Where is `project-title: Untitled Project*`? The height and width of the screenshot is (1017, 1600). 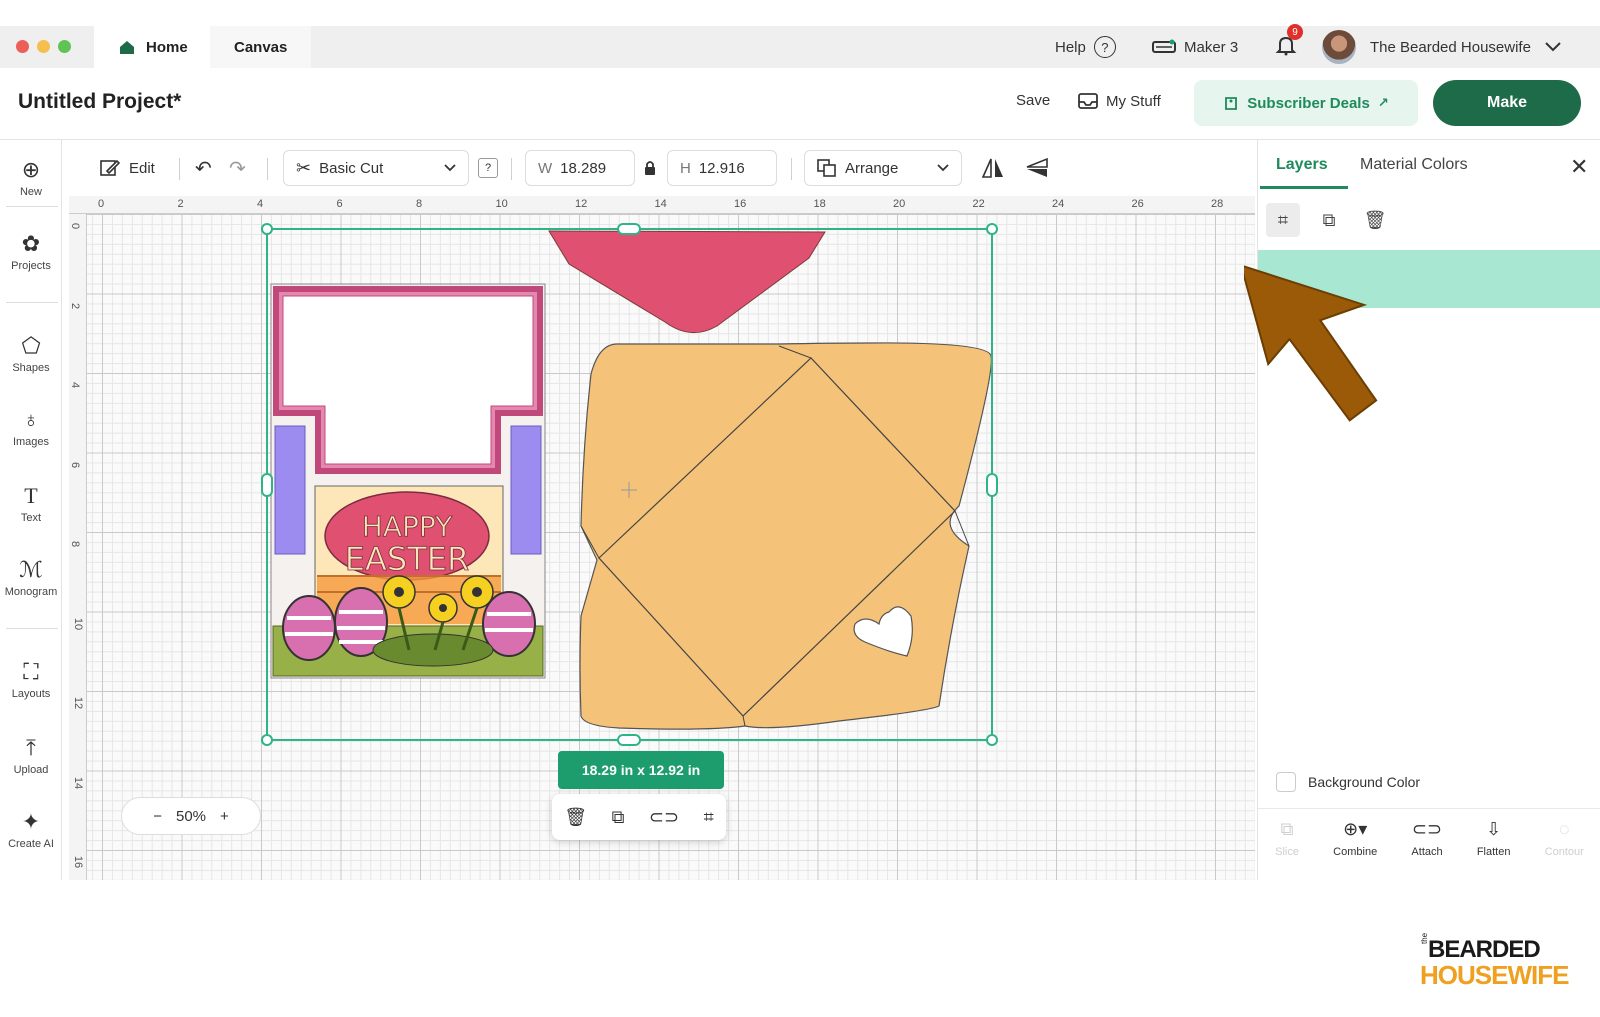 project-title: Untitled Project* is located at coordinates (99, 102).